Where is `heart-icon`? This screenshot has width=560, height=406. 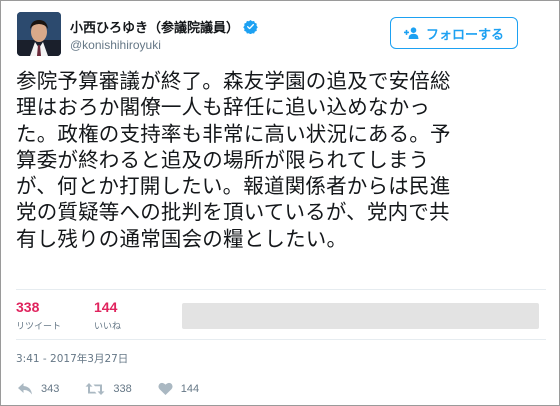 heart-icon is located at coordinates (165, 389).